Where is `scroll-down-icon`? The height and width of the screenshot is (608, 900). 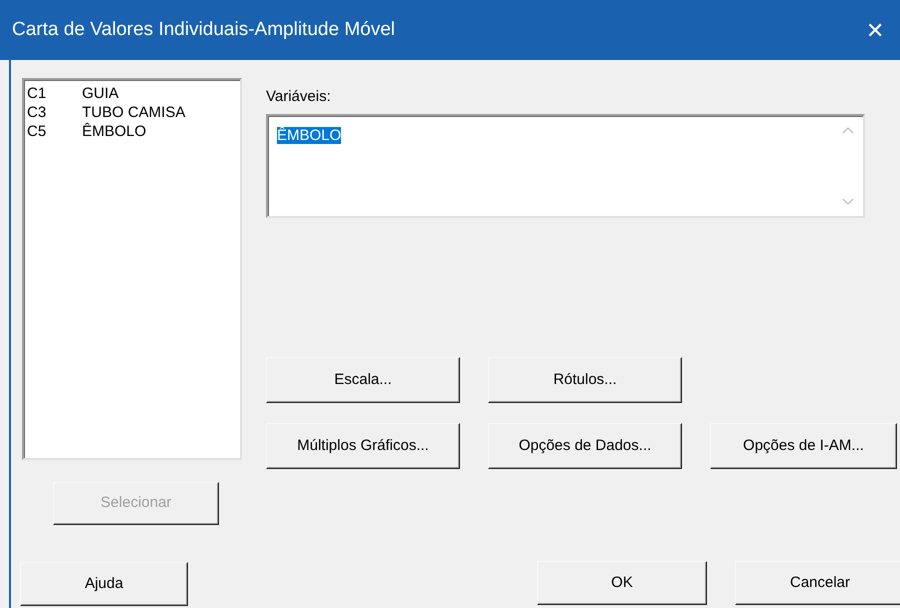 scroll-down-icon is located at coordinates (848, 202).